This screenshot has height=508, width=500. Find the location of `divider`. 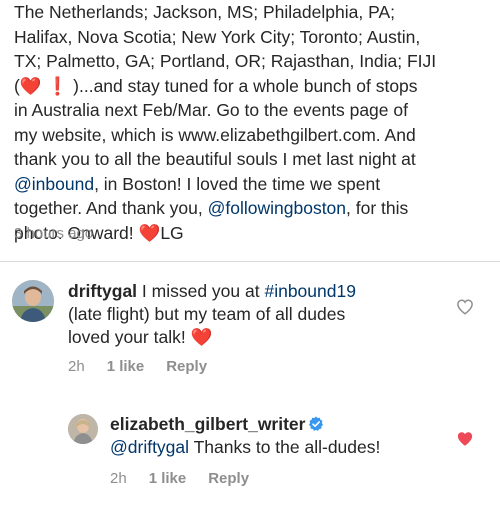

divider is located at coordinates (250, 261).